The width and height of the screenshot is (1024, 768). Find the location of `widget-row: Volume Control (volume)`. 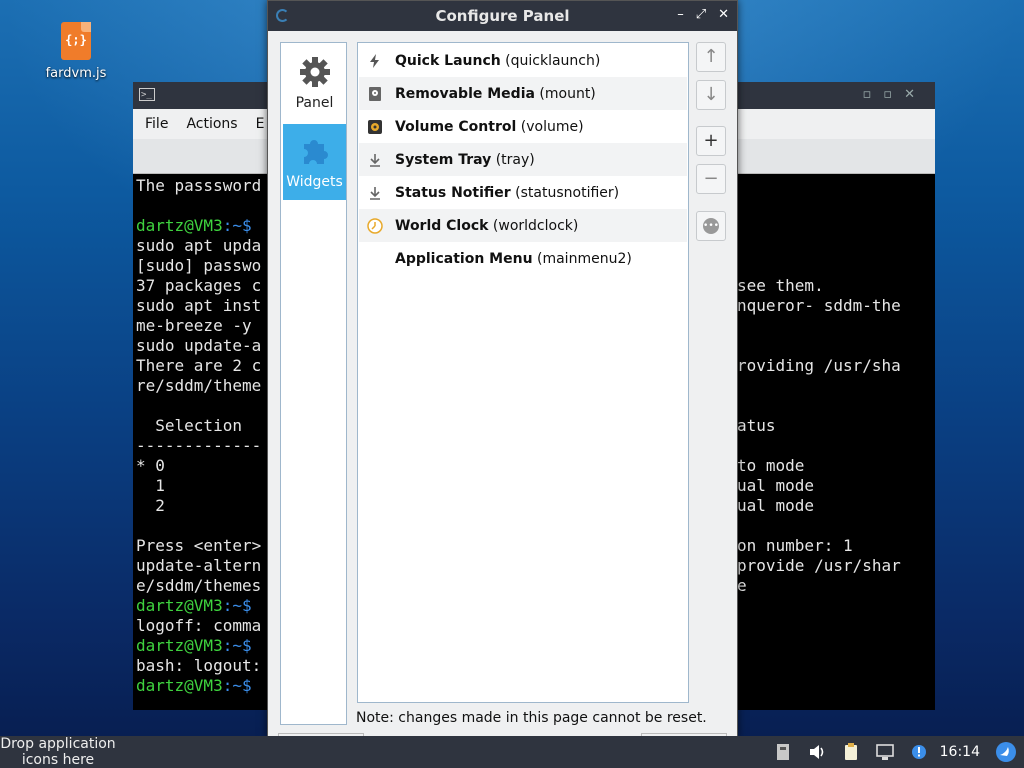

widget-row: Volume Control (volume) is located at coordinates (523, 126).